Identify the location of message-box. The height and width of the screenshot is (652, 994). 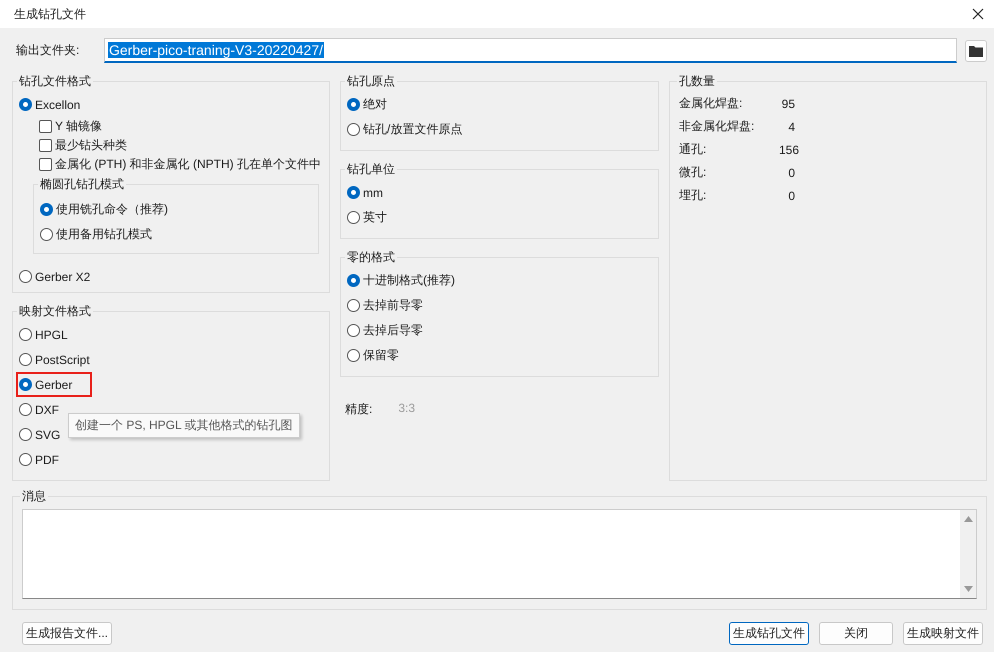
(499, 554).